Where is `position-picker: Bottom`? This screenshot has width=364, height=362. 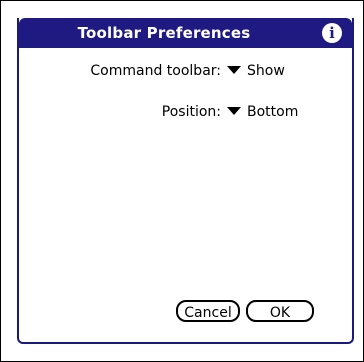
position-picker: Bottom is located at coordinates (262, 112).